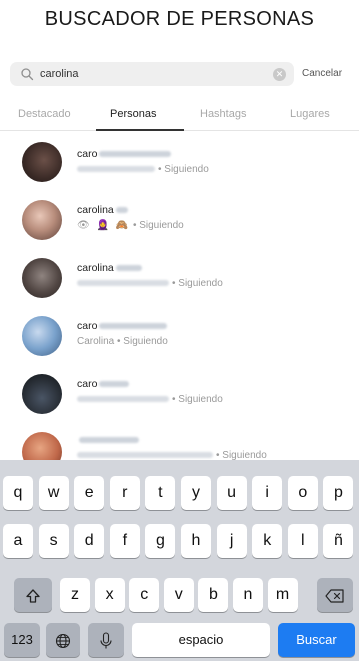 Image resolution: width=359 pixels, height=661 pixels. Describe the element at coordinates (53, 541) in the screenshot. I see `key-s: s` at that location.